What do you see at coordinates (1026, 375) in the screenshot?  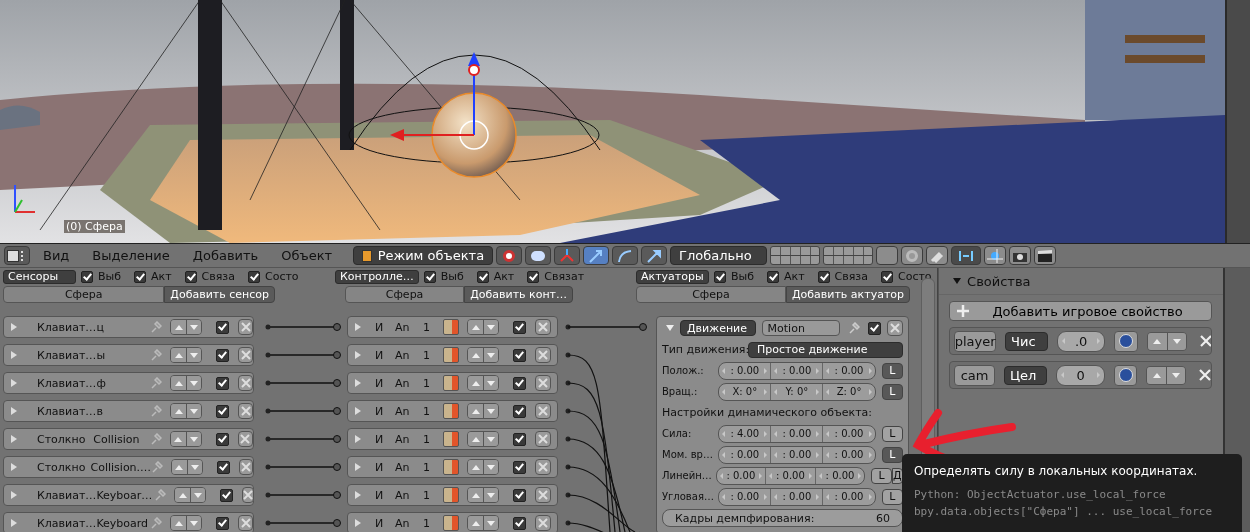 I see `property-type-dropdown: Цел` at bounding box center [1026, 375].